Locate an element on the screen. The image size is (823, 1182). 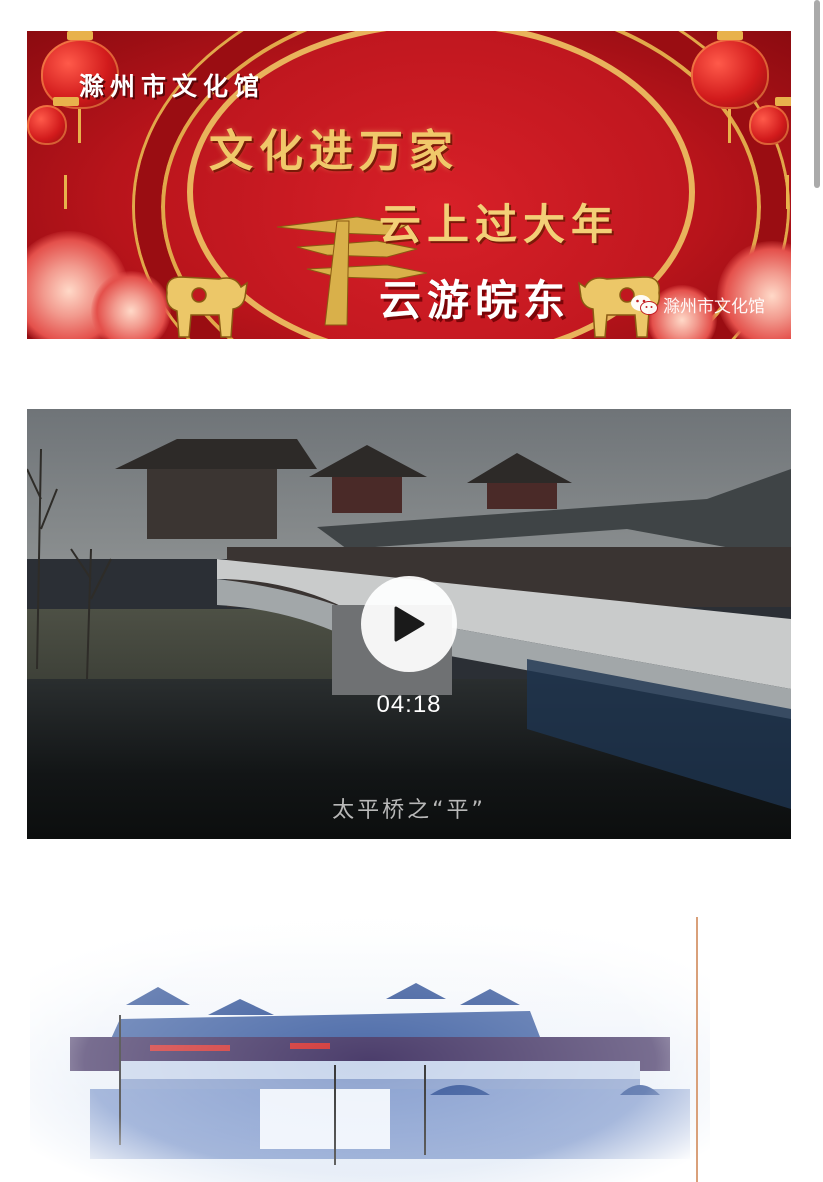
lantern-left-small-icon is located at coordinates (53, 153).